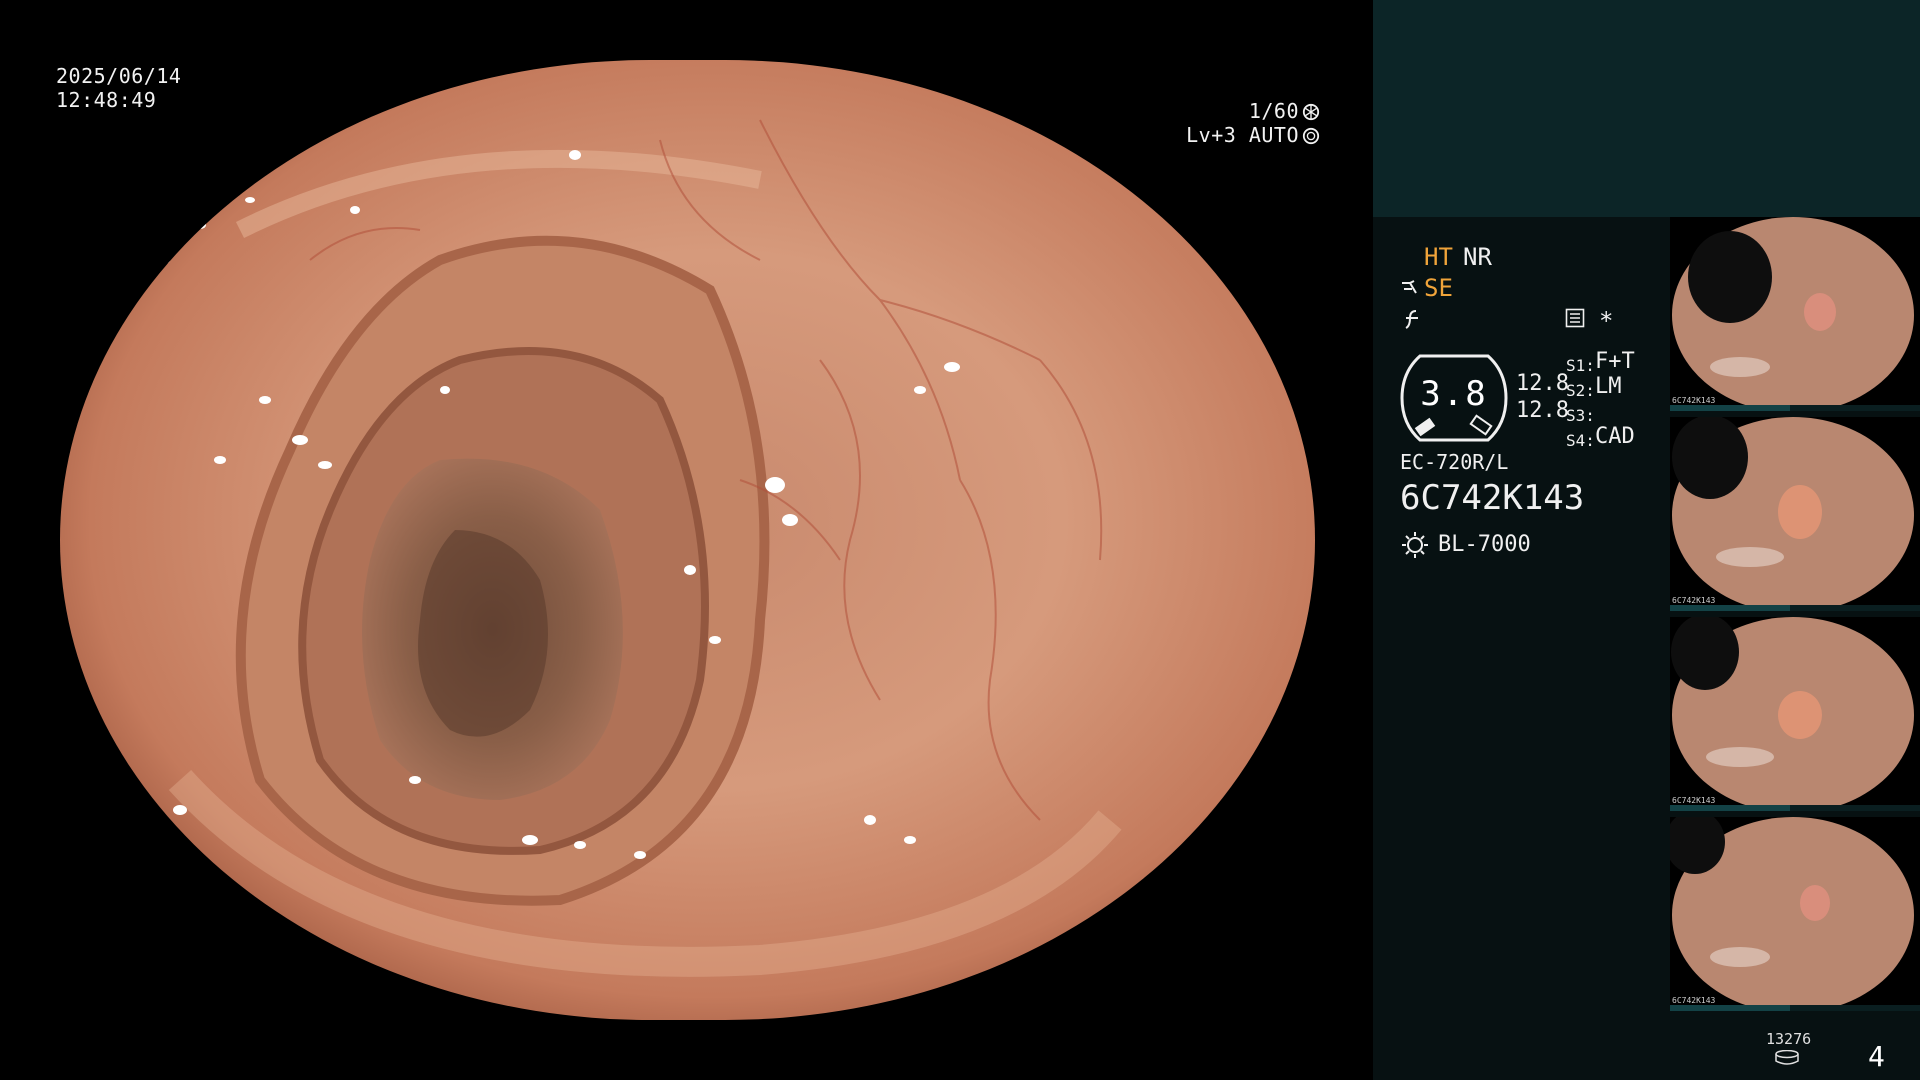 The width and height of the screenshot is (1920, 1080). What do you see at coordinates (1438, 257) in the screenshot?
I see `mode-ht-label: HT` at bounding box center [1438, 257].